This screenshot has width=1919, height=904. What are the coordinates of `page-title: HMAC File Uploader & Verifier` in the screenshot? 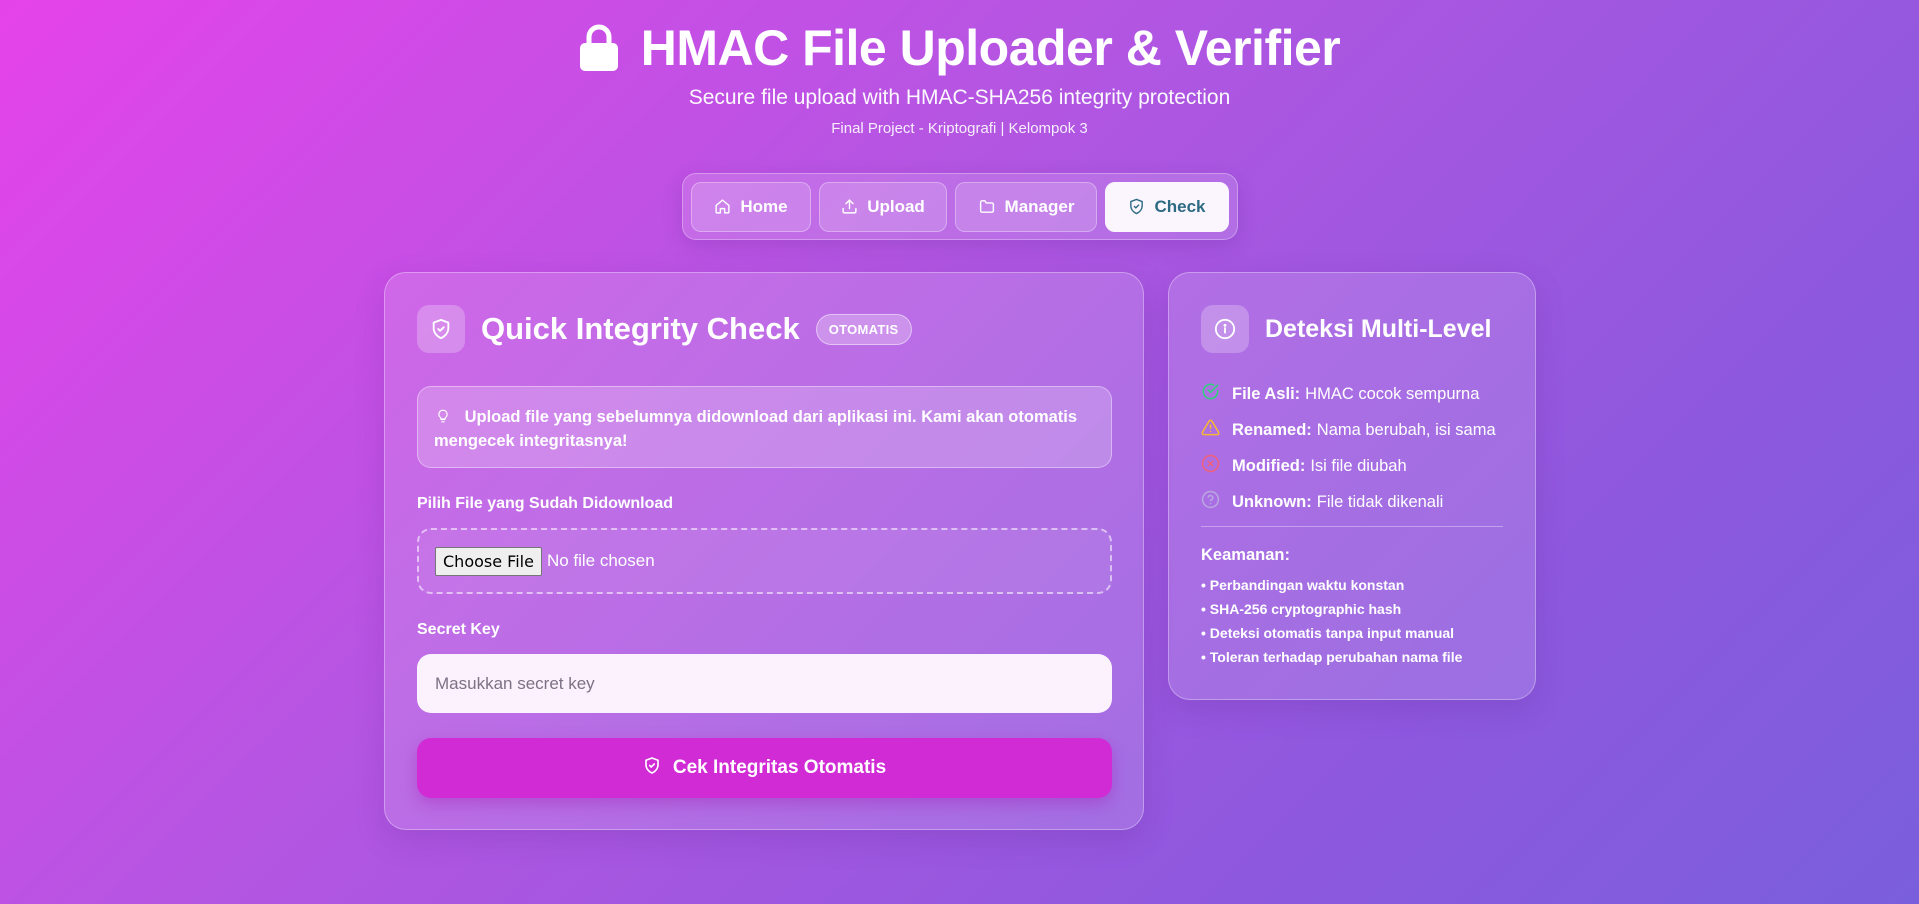 It's located at (990, 48).